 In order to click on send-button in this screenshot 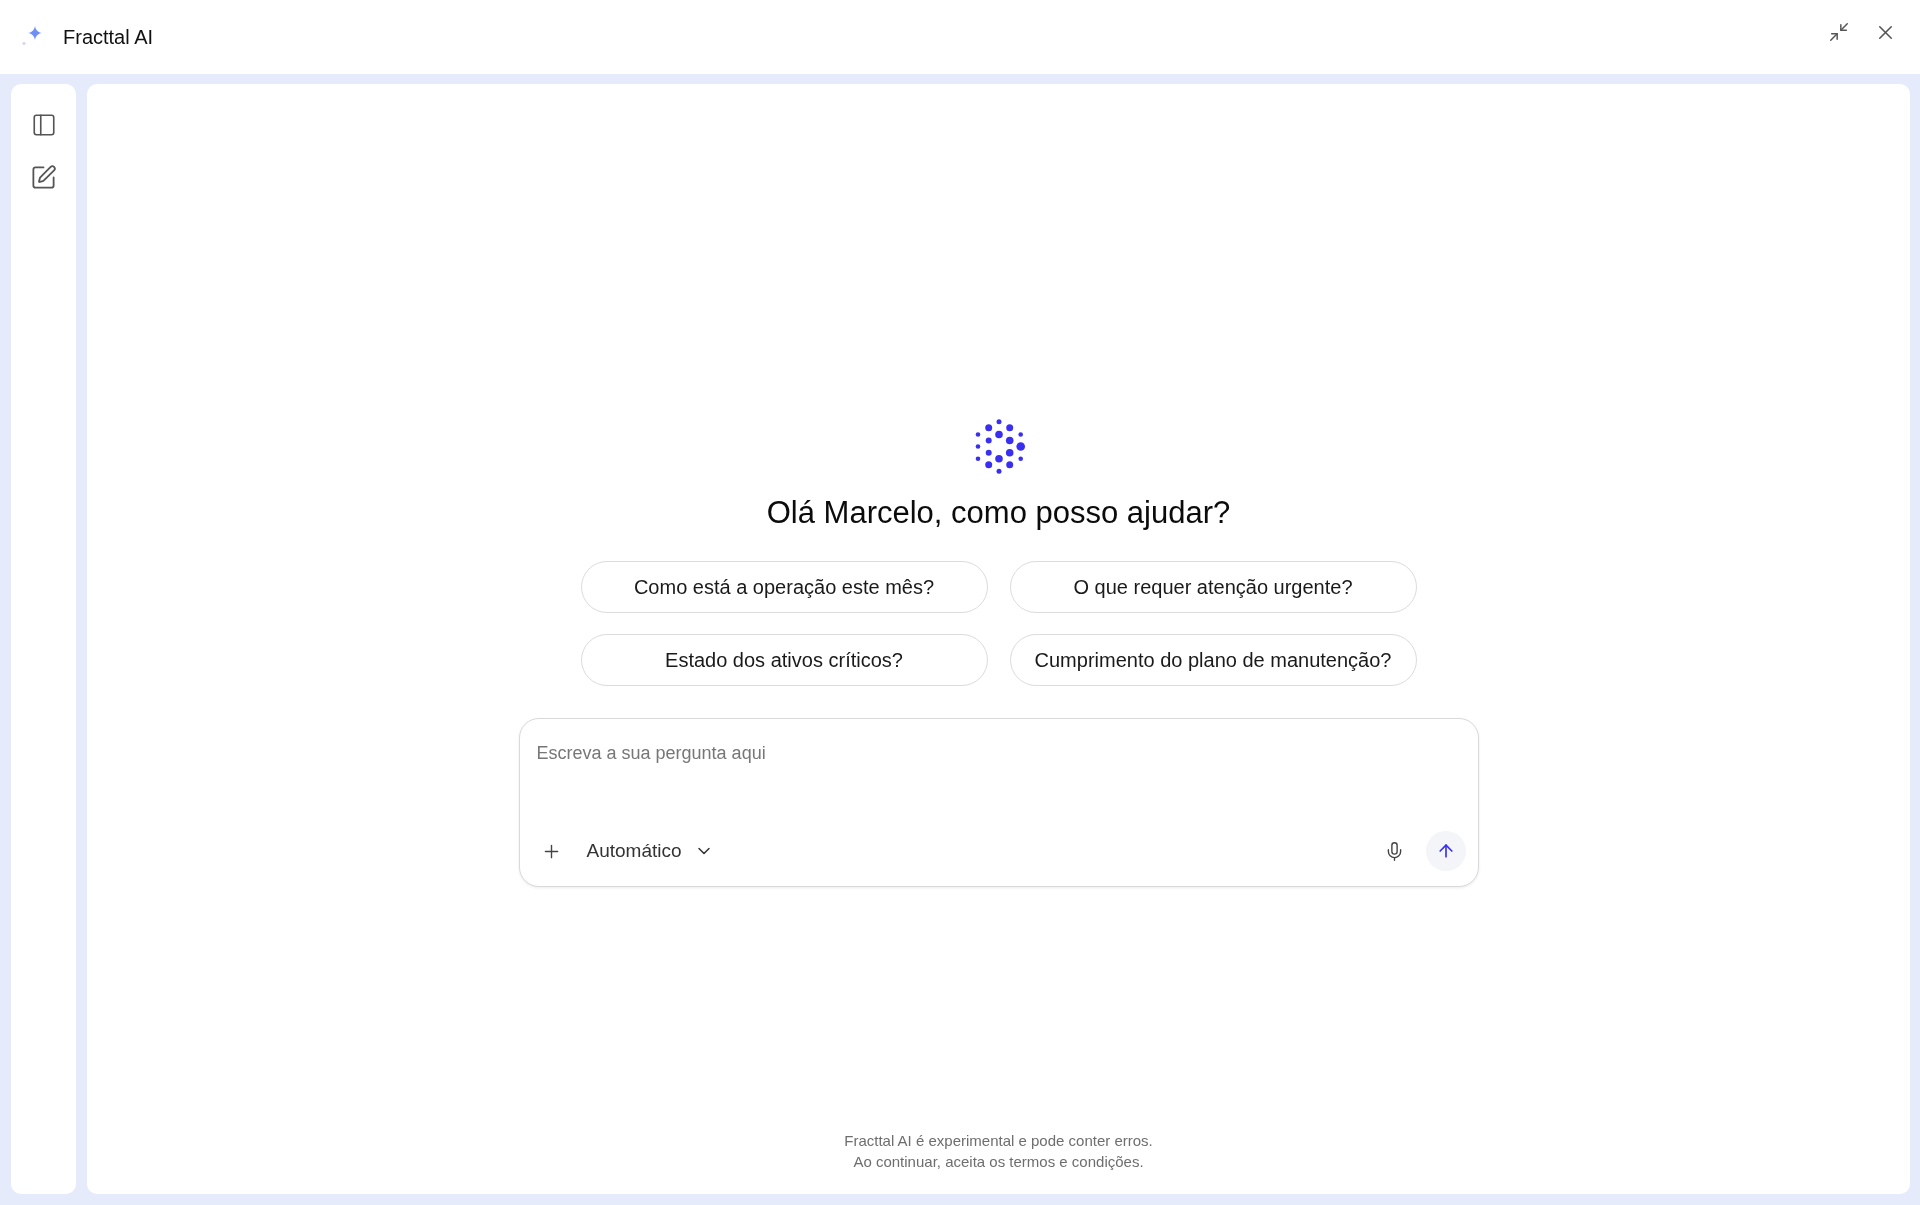, I will do `click(1445, 851)`.